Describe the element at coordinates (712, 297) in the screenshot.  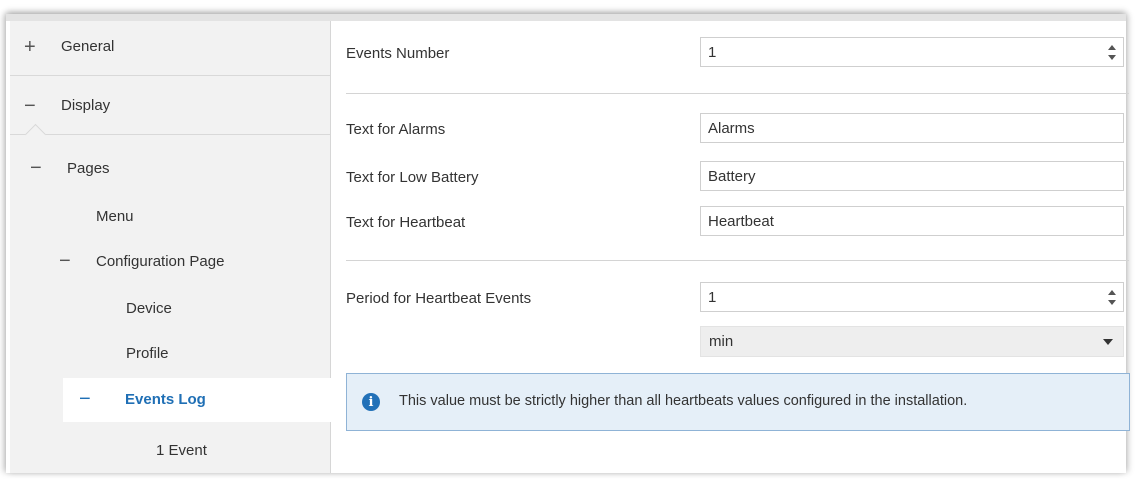
I see `heartbeat-period-value: 1` at that location.